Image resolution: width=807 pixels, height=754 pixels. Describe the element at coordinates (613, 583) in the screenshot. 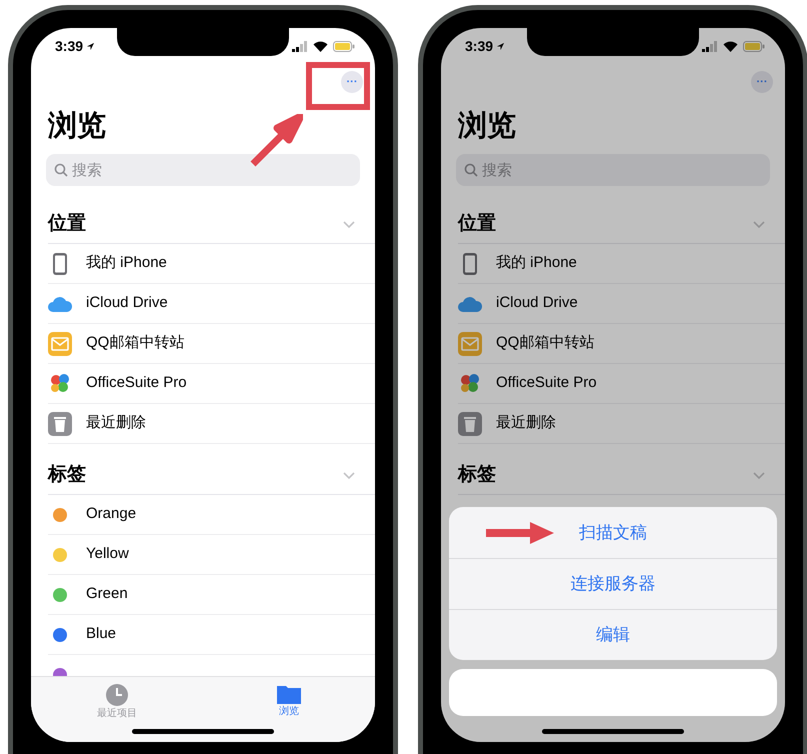

I see `sheet-action: 连接服务器` at that location.